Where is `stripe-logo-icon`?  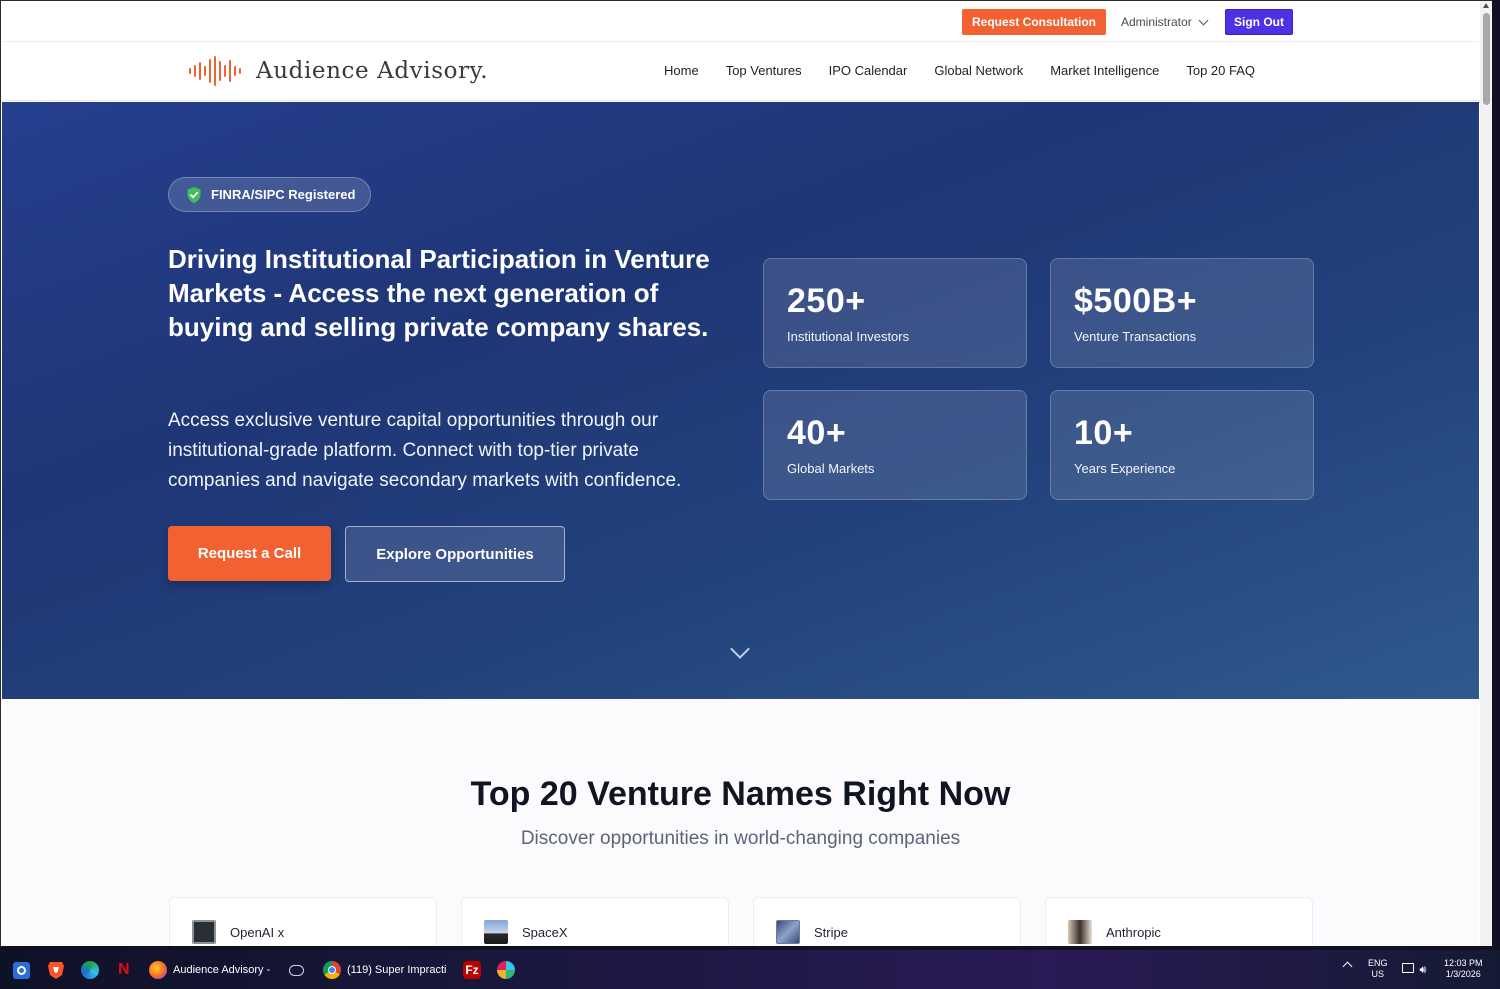
stripe-logo-icon is located at coordinates (788, 932).